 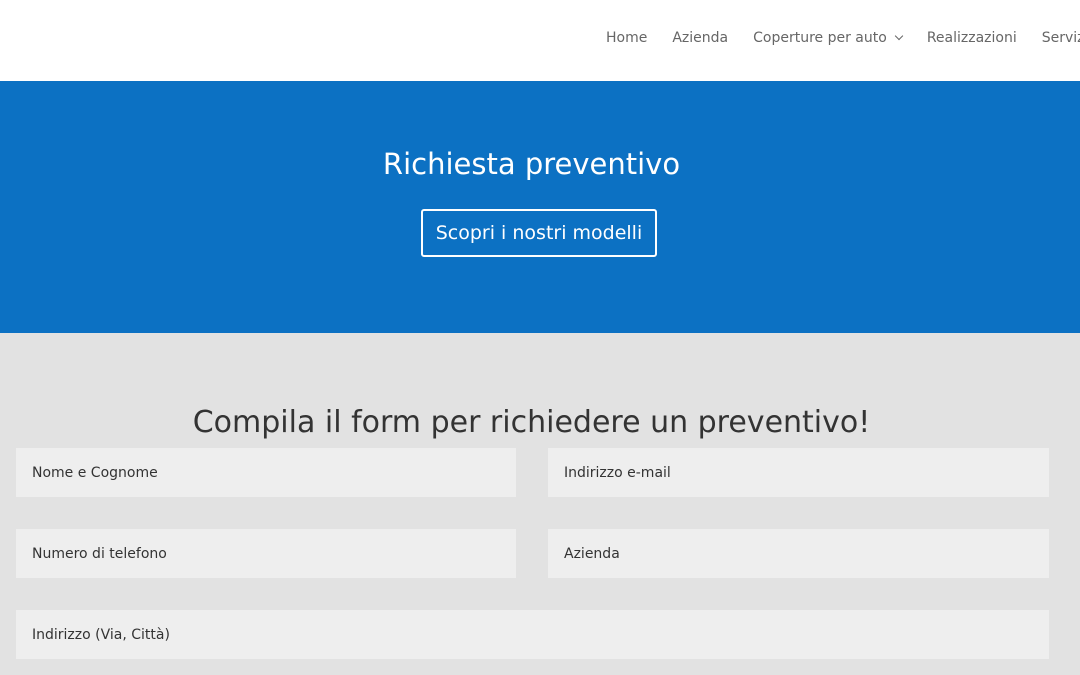 I want to click on nav-item-realizzazioni: Realizzazioni, so click(x=972, y=38).